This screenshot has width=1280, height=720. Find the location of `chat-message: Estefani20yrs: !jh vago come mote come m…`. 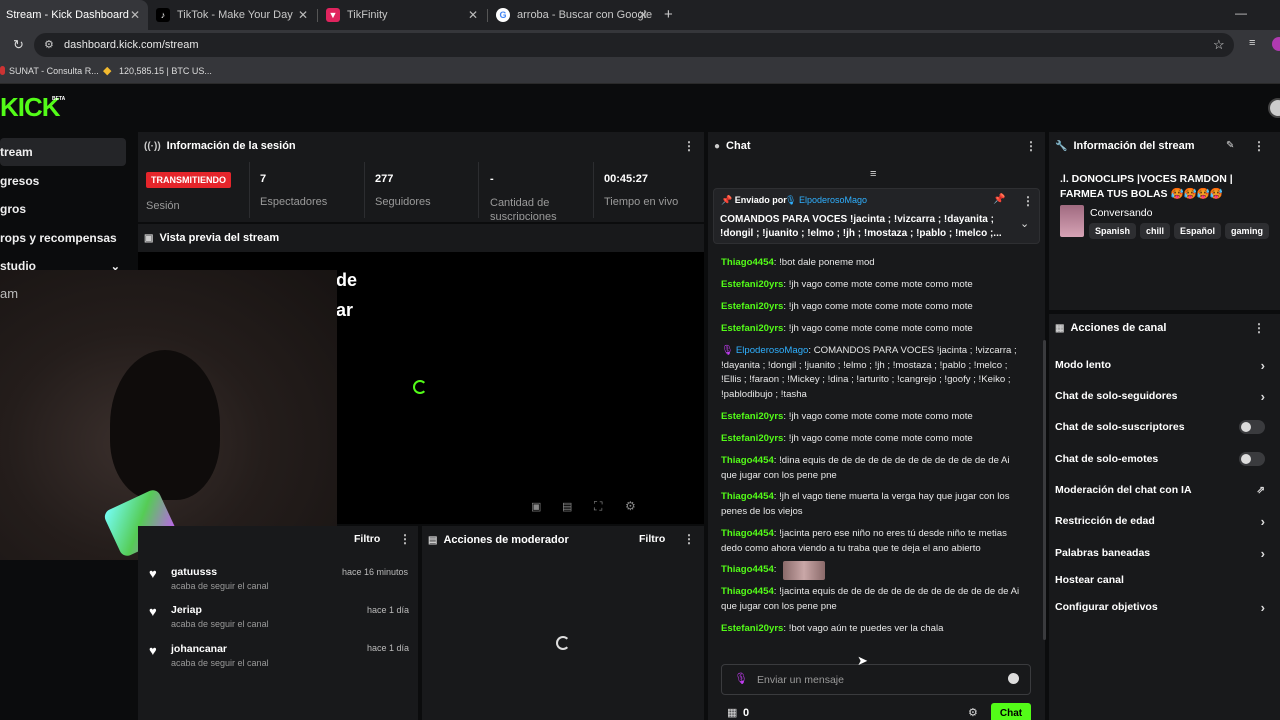

chat-message: Estefani20yrs: !jh vago come mote come m… is located at coordinates (847, 328).